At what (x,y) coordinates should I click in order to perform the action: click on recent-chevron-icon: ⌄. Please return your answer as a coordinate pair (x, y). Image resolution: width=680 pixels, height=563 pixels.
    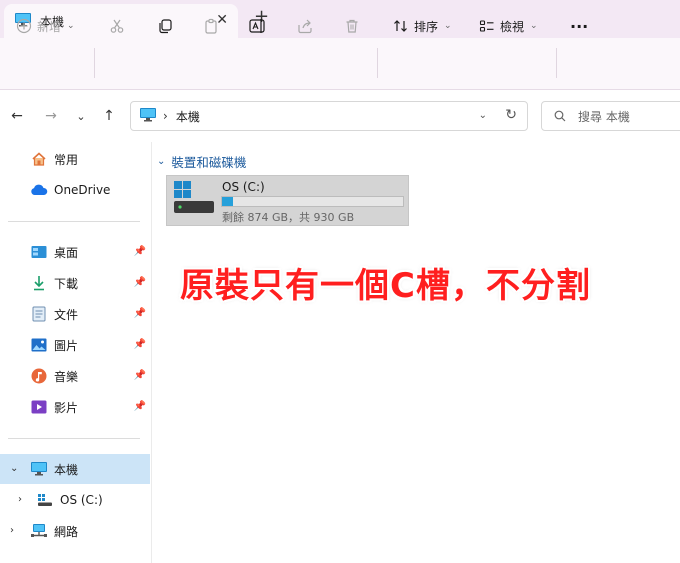
    Looking at the image, I should click on (81, 116).